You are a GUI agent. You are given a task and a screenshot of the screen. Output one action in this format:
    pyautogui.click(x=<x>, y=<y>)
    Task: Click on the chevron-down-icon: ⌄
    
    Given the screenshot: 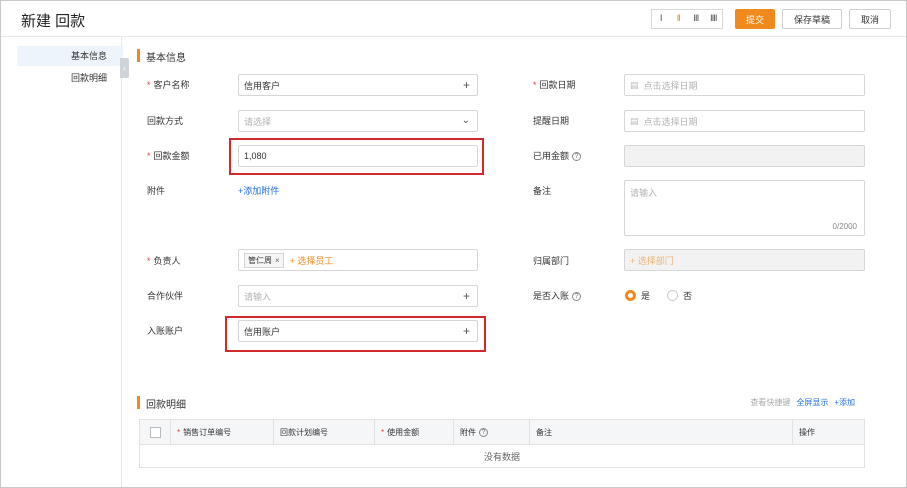 What is the action you would take?
    pyautogui.click(x=465, y=120)
    